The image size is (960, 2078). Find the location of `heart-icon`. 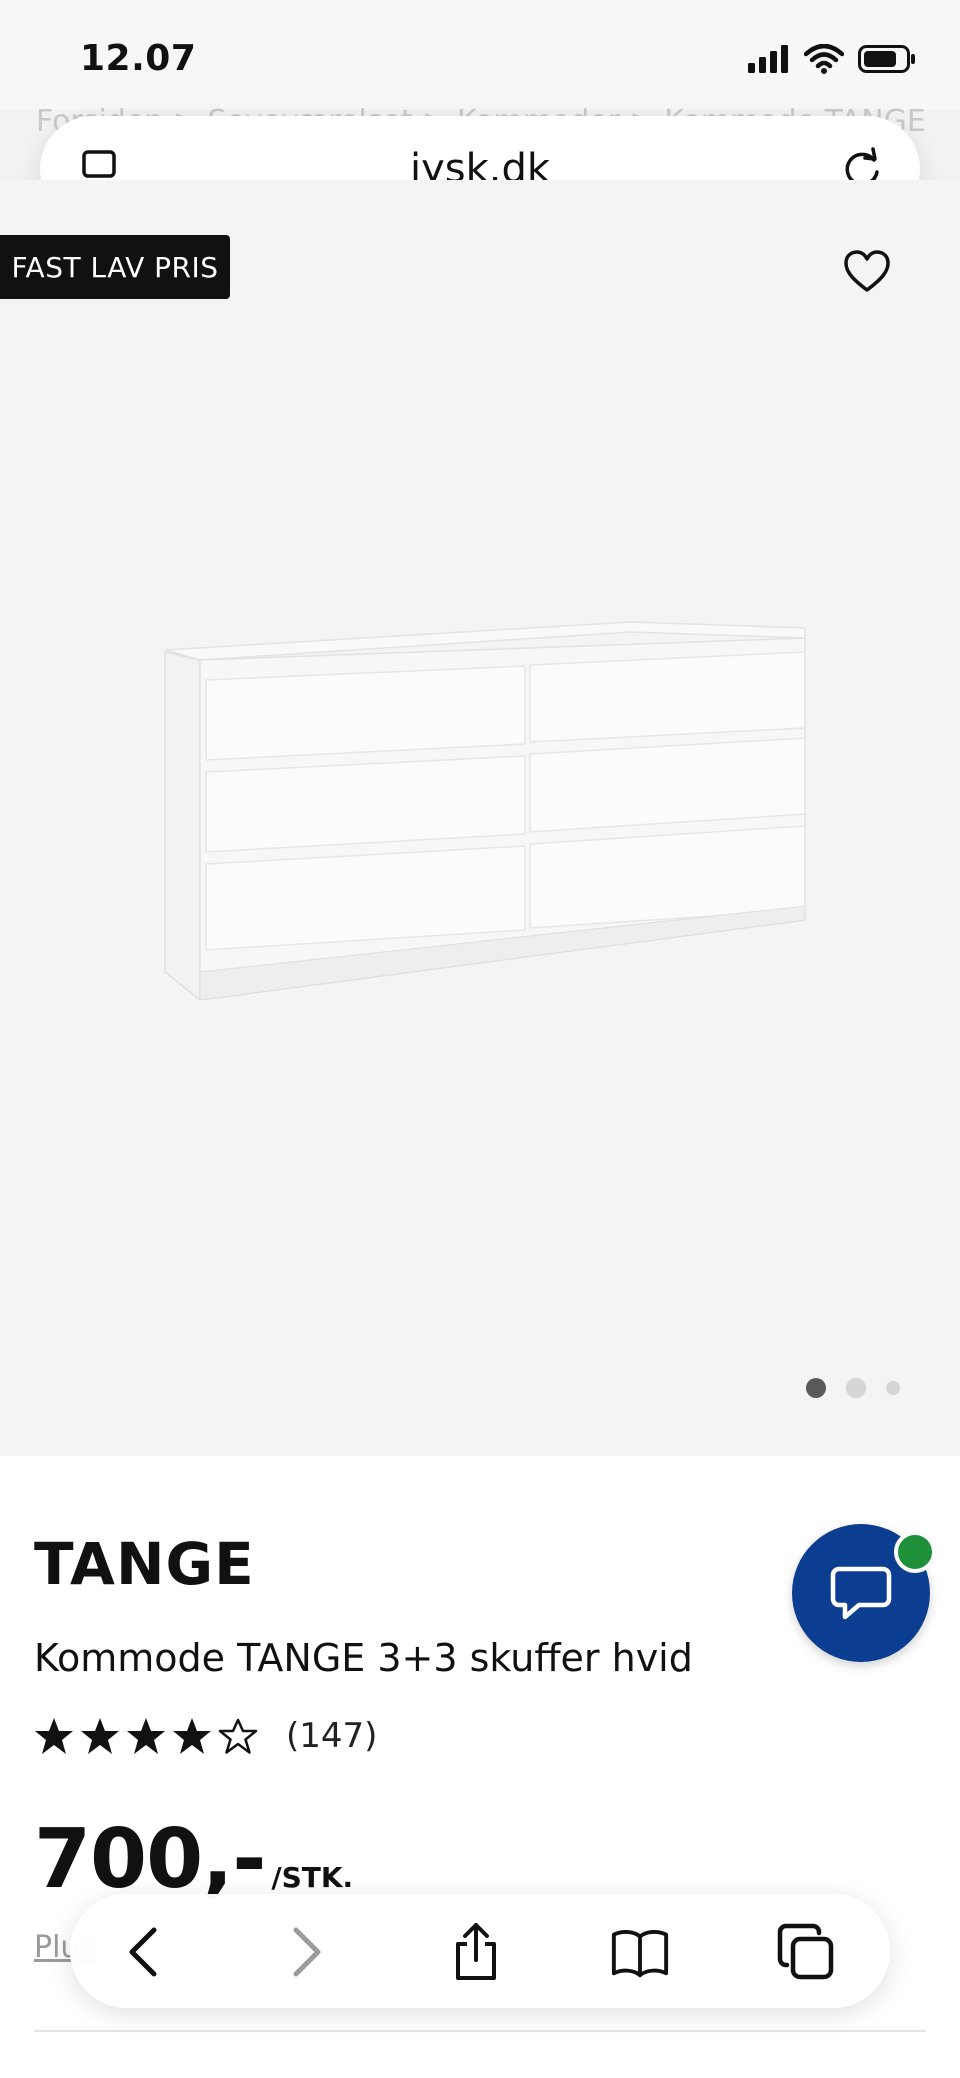

heart-icon is located at coordinates (867, 272).